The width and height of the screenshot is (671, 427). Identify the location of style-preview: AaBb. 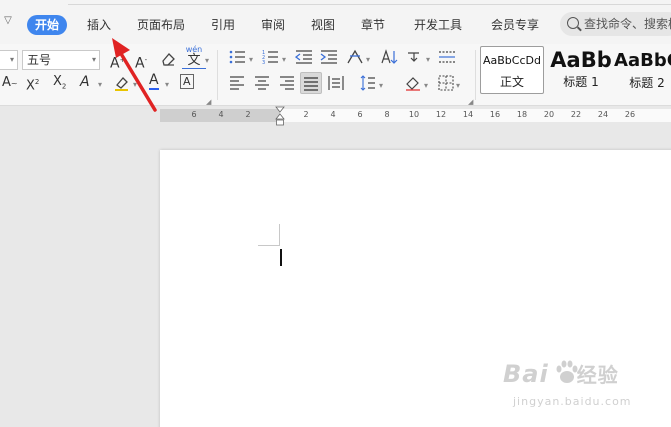
(581, 60).